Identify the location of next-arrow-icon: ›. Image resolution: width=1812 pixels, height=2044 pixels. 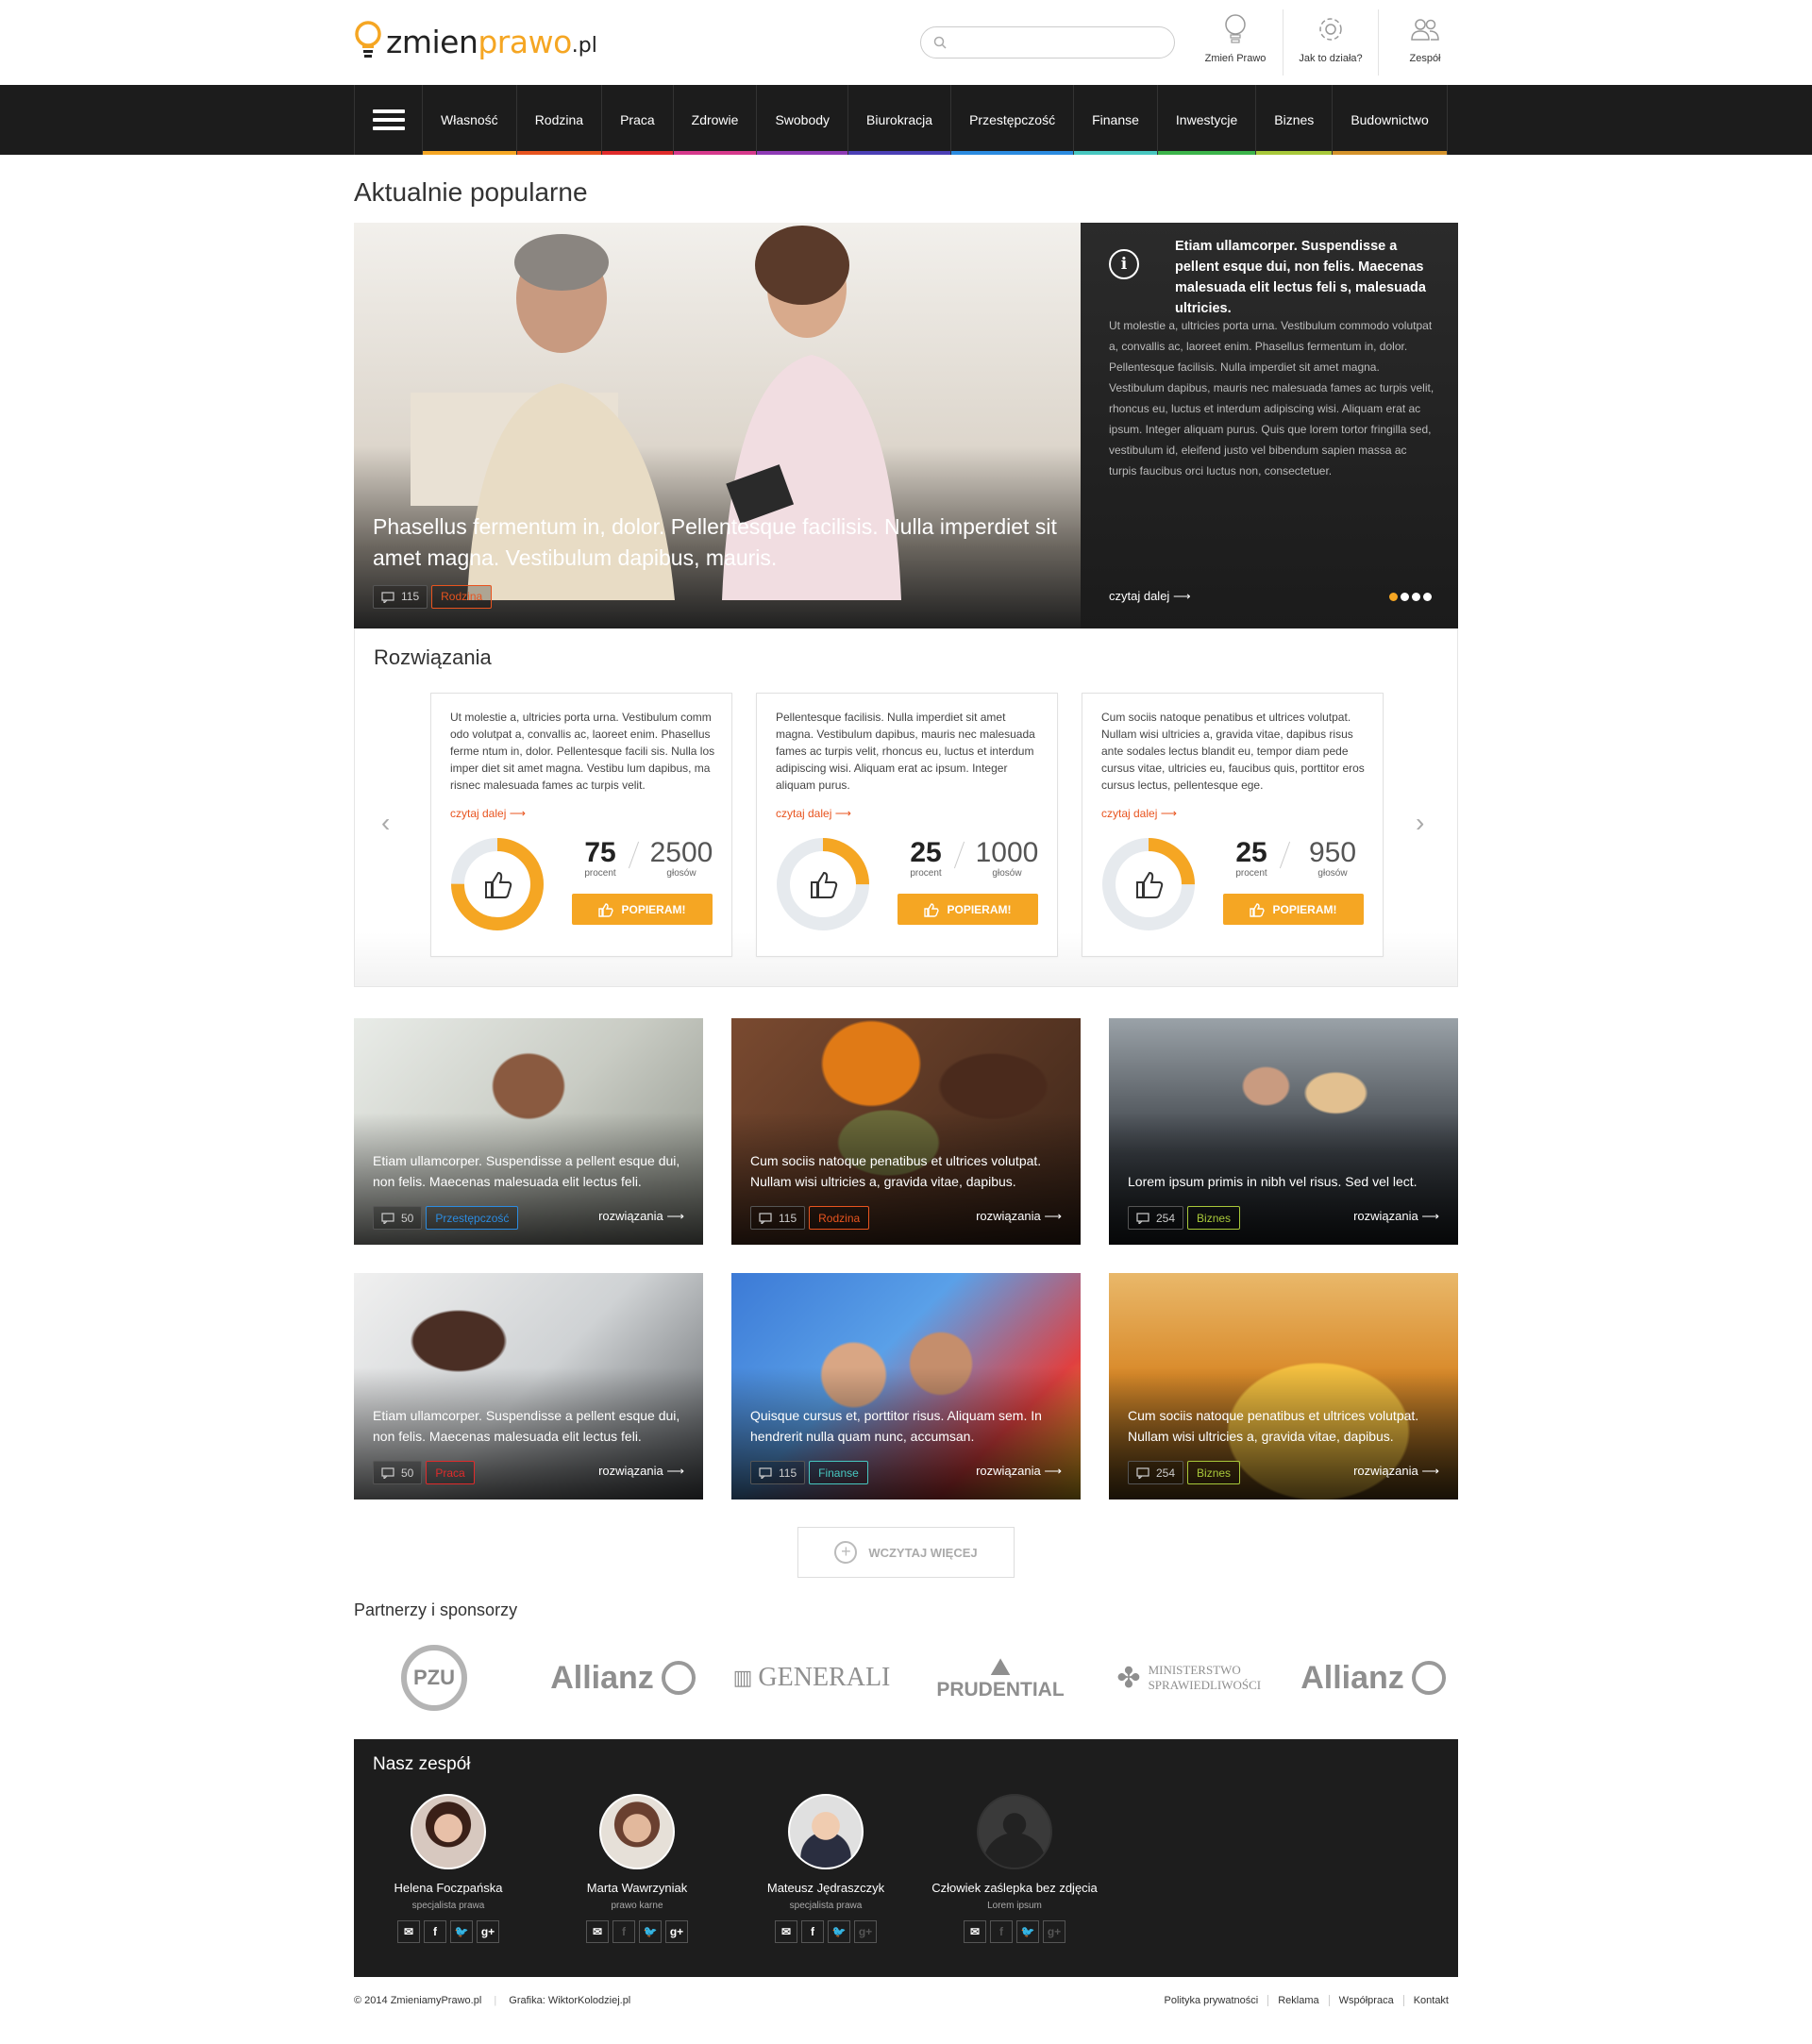
(1420, 823).